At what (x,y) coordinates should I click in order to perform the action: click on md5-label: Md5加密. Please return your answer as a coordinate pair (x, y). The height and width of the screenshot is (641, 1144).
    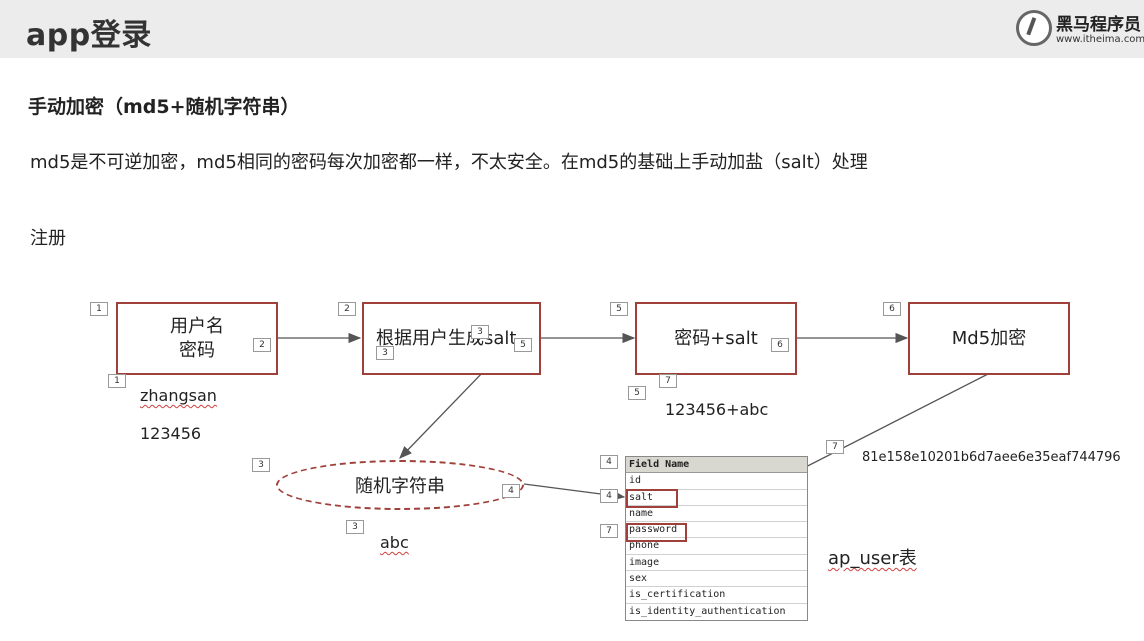
    Looking at the image, I should click on (989, 338).